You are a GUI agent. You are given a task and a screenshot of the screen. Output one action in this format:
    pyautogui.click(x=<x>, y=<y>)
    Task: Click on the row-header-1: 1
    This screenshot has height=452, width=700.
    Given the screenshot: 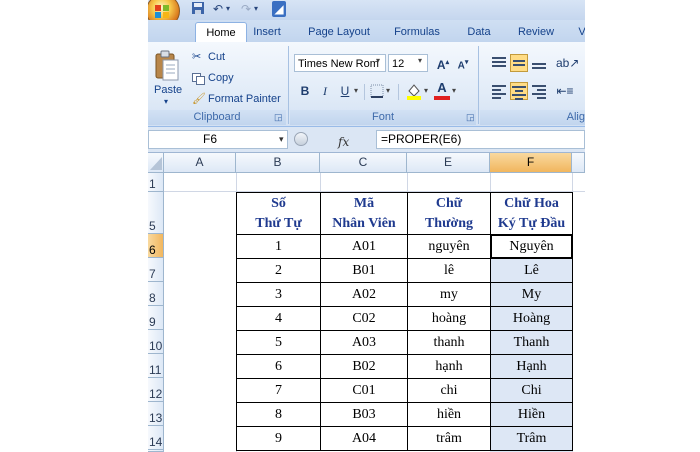 What is the action you would take?
    pyautogui.click(x=156, y=182)
    